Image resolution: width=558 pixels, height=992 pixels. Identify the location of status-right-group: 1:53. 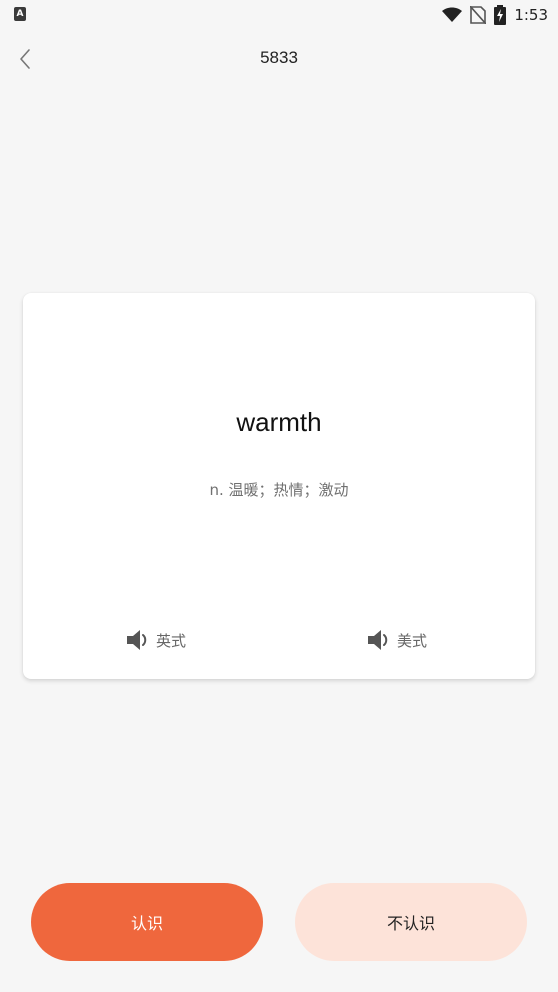
(495, 15).